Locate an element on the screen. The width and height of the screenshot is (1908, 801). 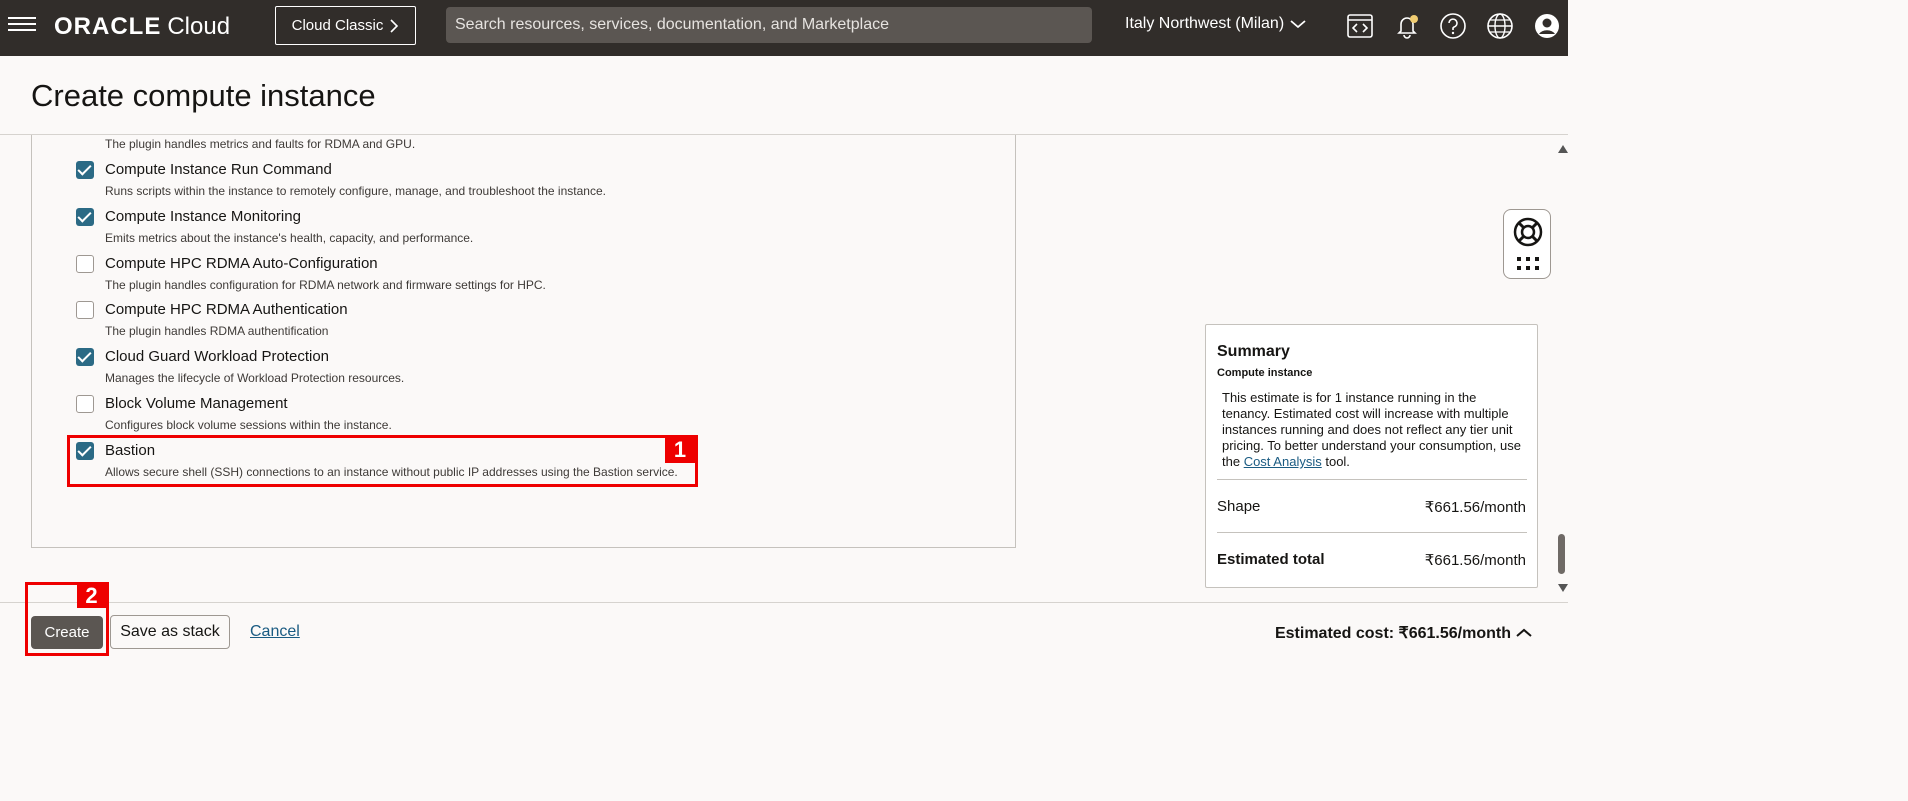
cancel-link: Cancel is located at coordinates (275, 632).